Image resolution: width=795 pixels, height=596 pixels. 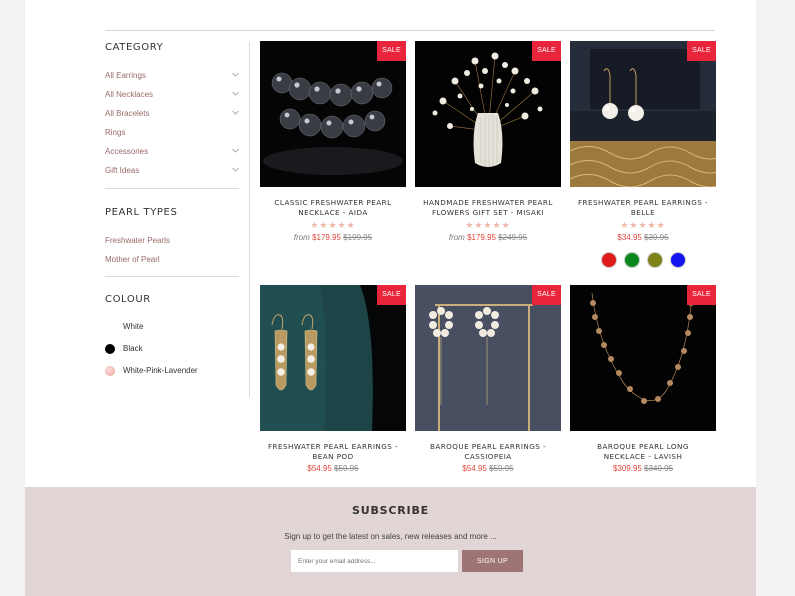 I want to click on product-price: $34.95 $39.95, so click(x=643, y=238).